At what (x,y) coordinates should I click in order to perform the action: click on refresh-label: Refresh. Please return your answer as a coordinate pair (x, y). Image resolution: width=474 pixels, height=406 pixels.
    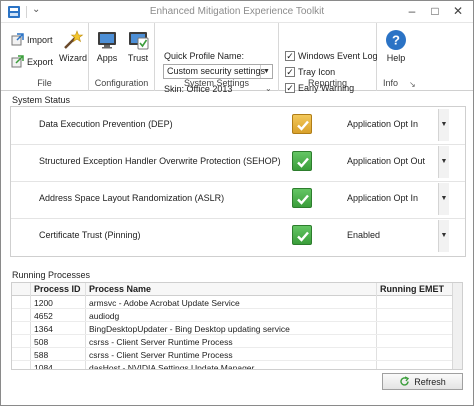
    Looking at the image, I should click on (430, 381).